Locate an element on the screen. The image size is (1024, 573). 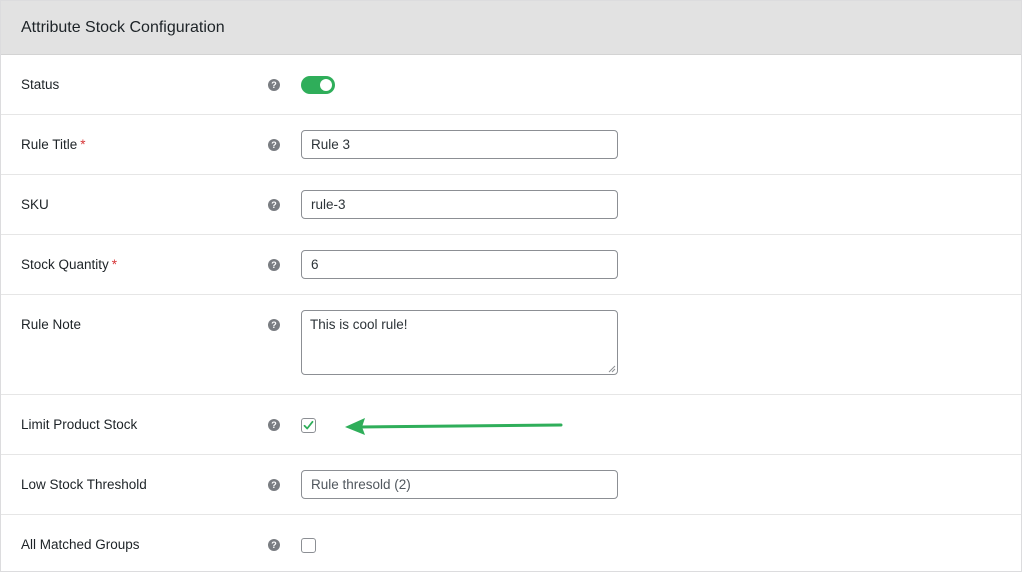
stock-quantity-row: Stock Quantity * ? is located at coordinates (511, 265).